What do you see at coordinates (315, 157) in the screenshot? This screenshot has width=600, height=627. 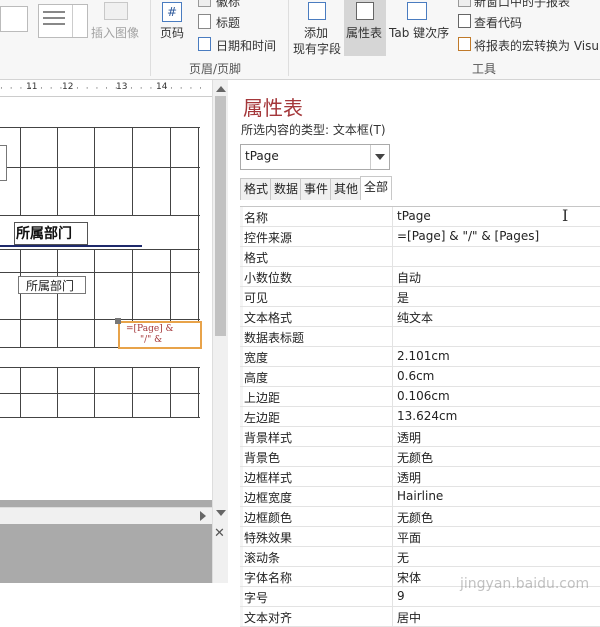 I see `control-selector-dropdown: tPage` at bounding box center [315, 157].